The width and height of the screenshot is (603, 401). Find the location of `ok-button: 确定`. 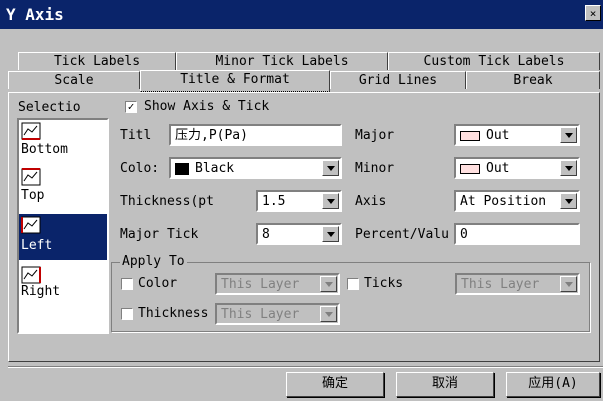

ok-button: 确定 is located at coordinates (335, 384).